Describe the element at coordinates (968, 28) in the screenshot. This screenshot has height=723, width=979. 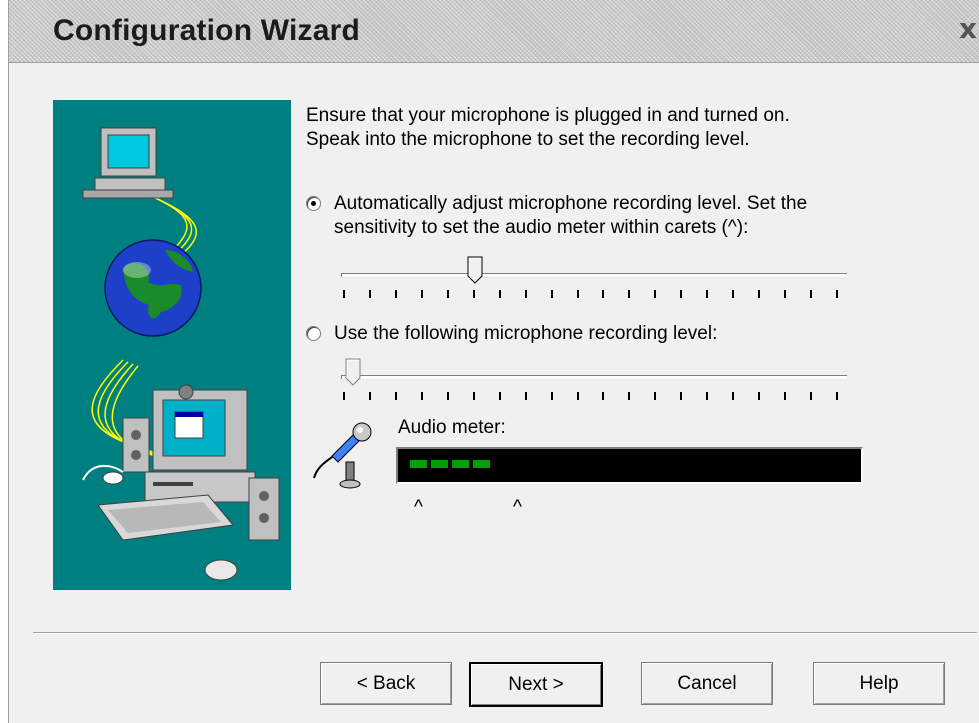
I see `close-icon: x` at that location.